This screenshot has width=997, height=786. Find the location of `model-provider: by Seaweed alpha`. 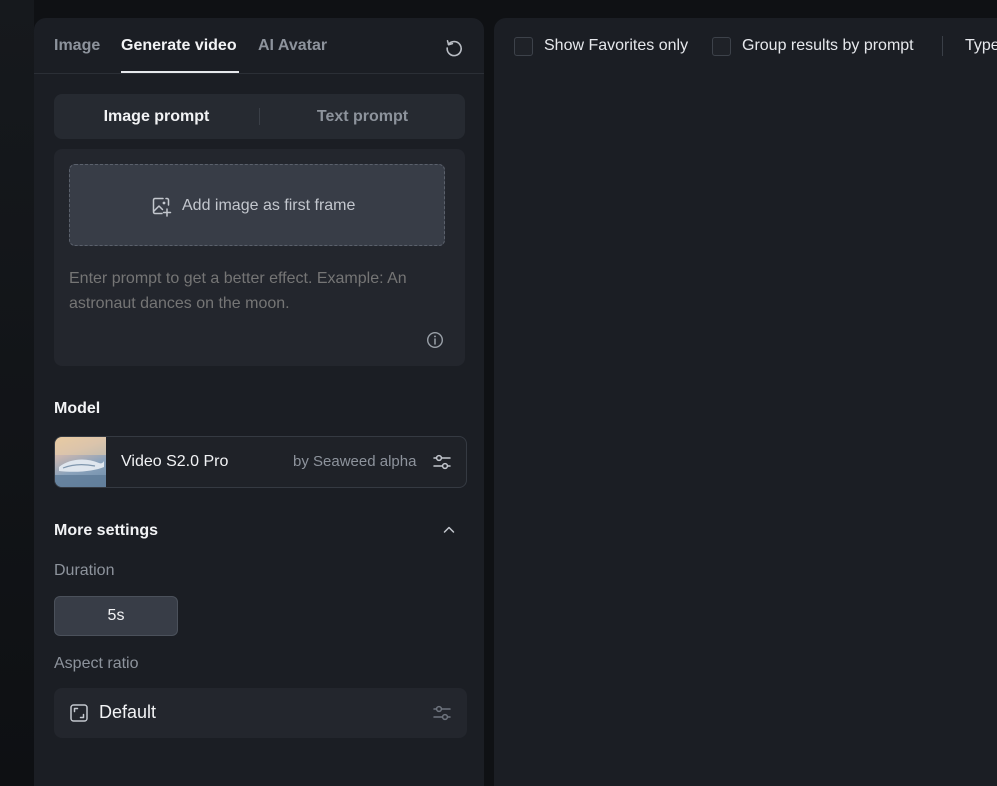

model-provider: by Seaweed alpha is located at coordinates (355, 461).